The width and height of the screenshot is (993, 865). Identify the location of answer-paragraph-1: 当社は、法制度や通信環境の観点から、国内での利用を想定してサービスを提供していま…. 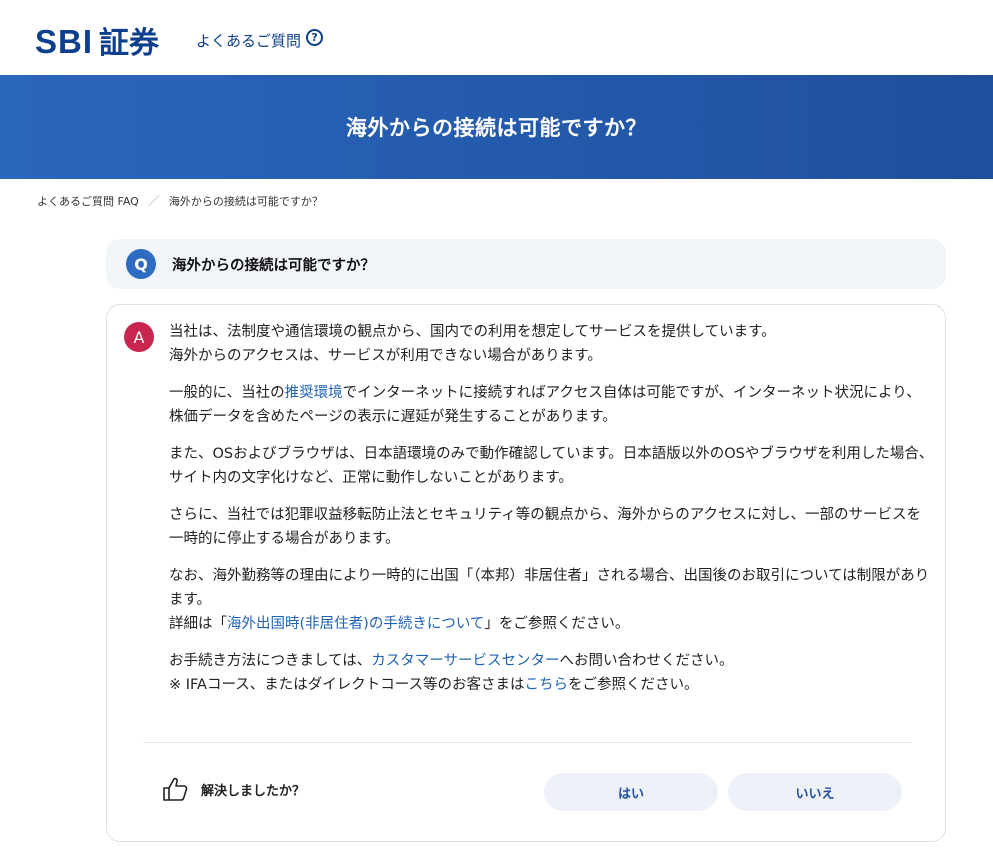
(551, 344).